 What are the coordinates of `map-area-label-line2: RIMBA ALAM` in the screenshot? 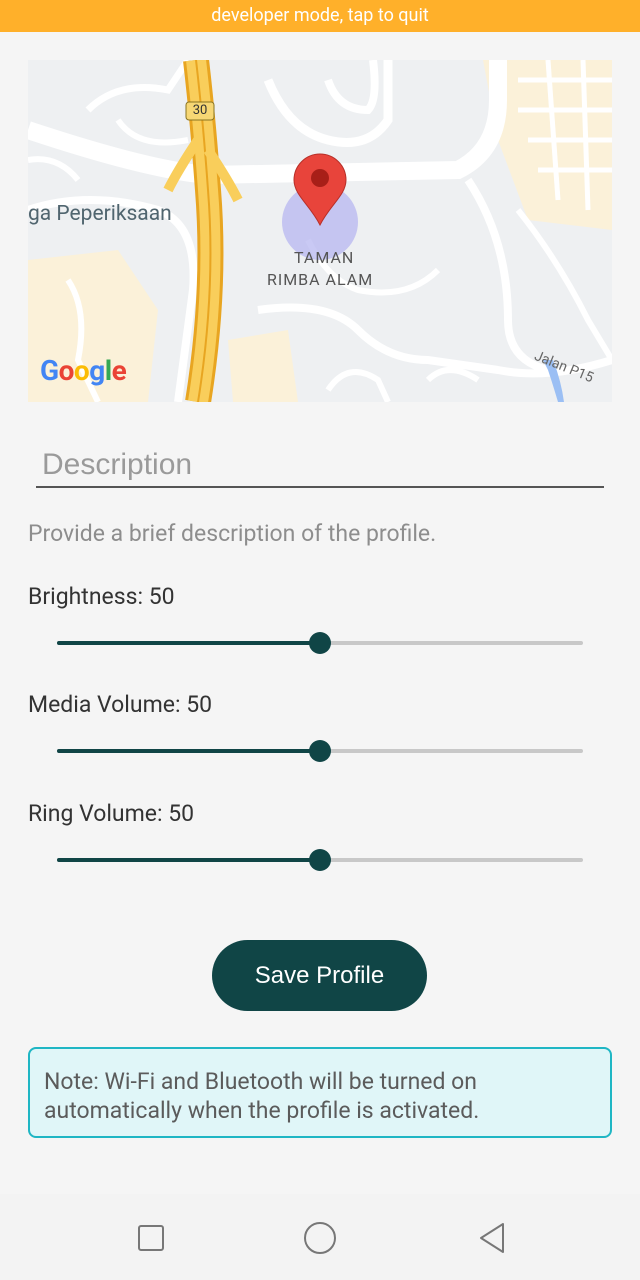 It's located at (320, 279).